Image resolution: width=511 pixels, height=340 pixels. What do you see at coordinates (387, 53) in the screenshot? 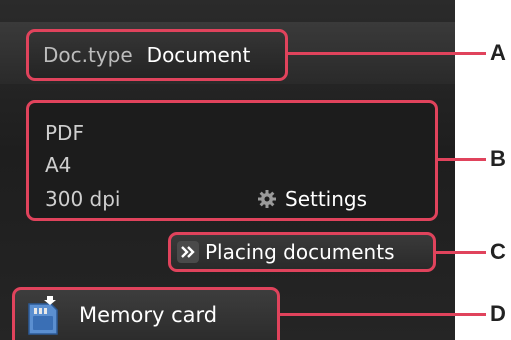
I see `callout-line-a` at bounding box center [387, 53].